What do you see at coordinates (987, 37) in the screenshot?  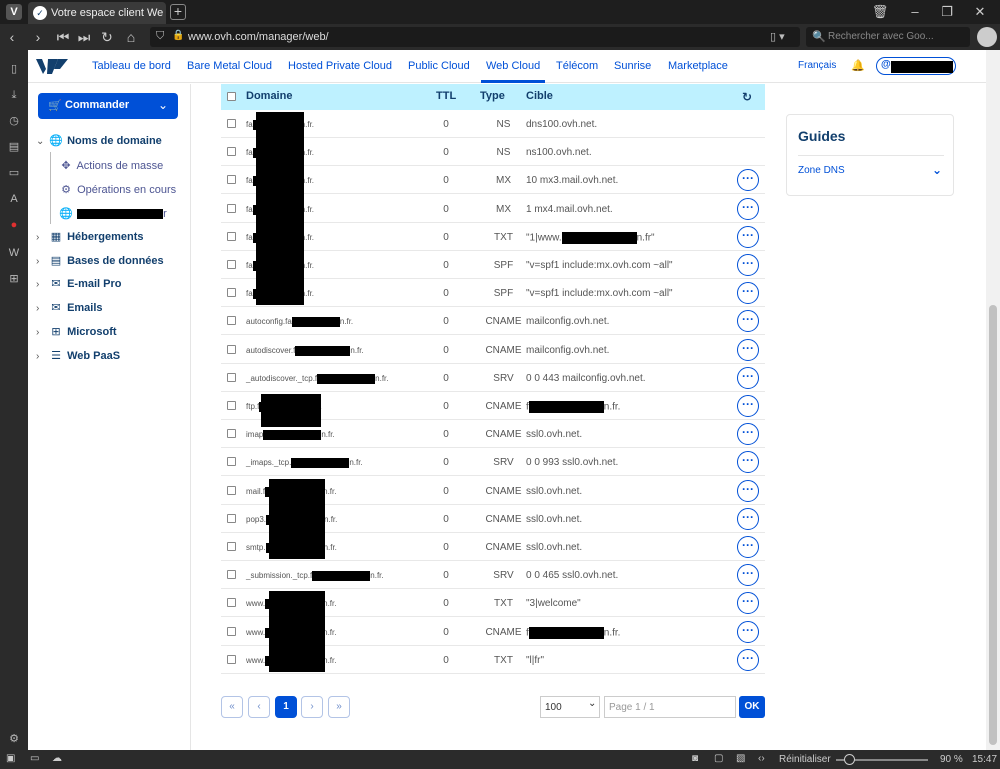 I see `profile-avatar` at bounding box center [987, 37].